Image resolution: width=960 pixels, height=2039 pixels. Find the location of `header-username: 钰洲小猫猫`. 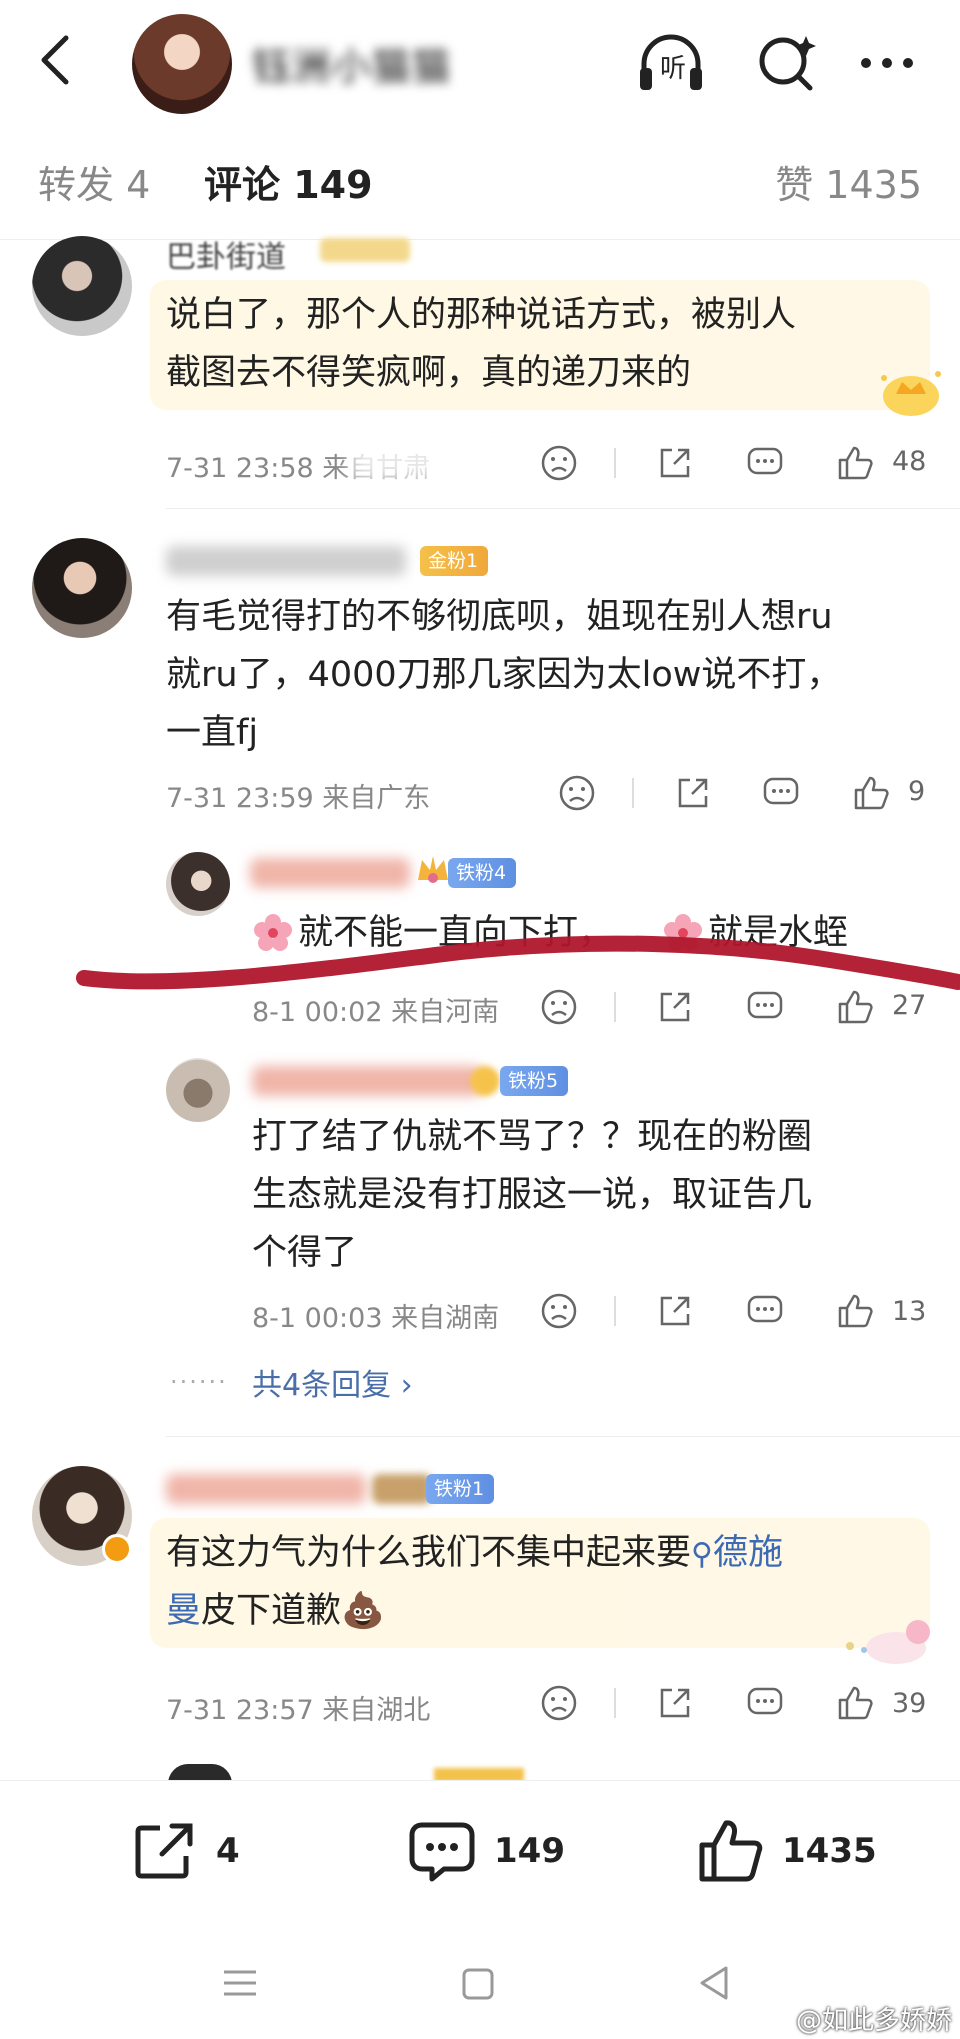

header-username: 钰洲小猫猫 is located at coordinates (352, 63).